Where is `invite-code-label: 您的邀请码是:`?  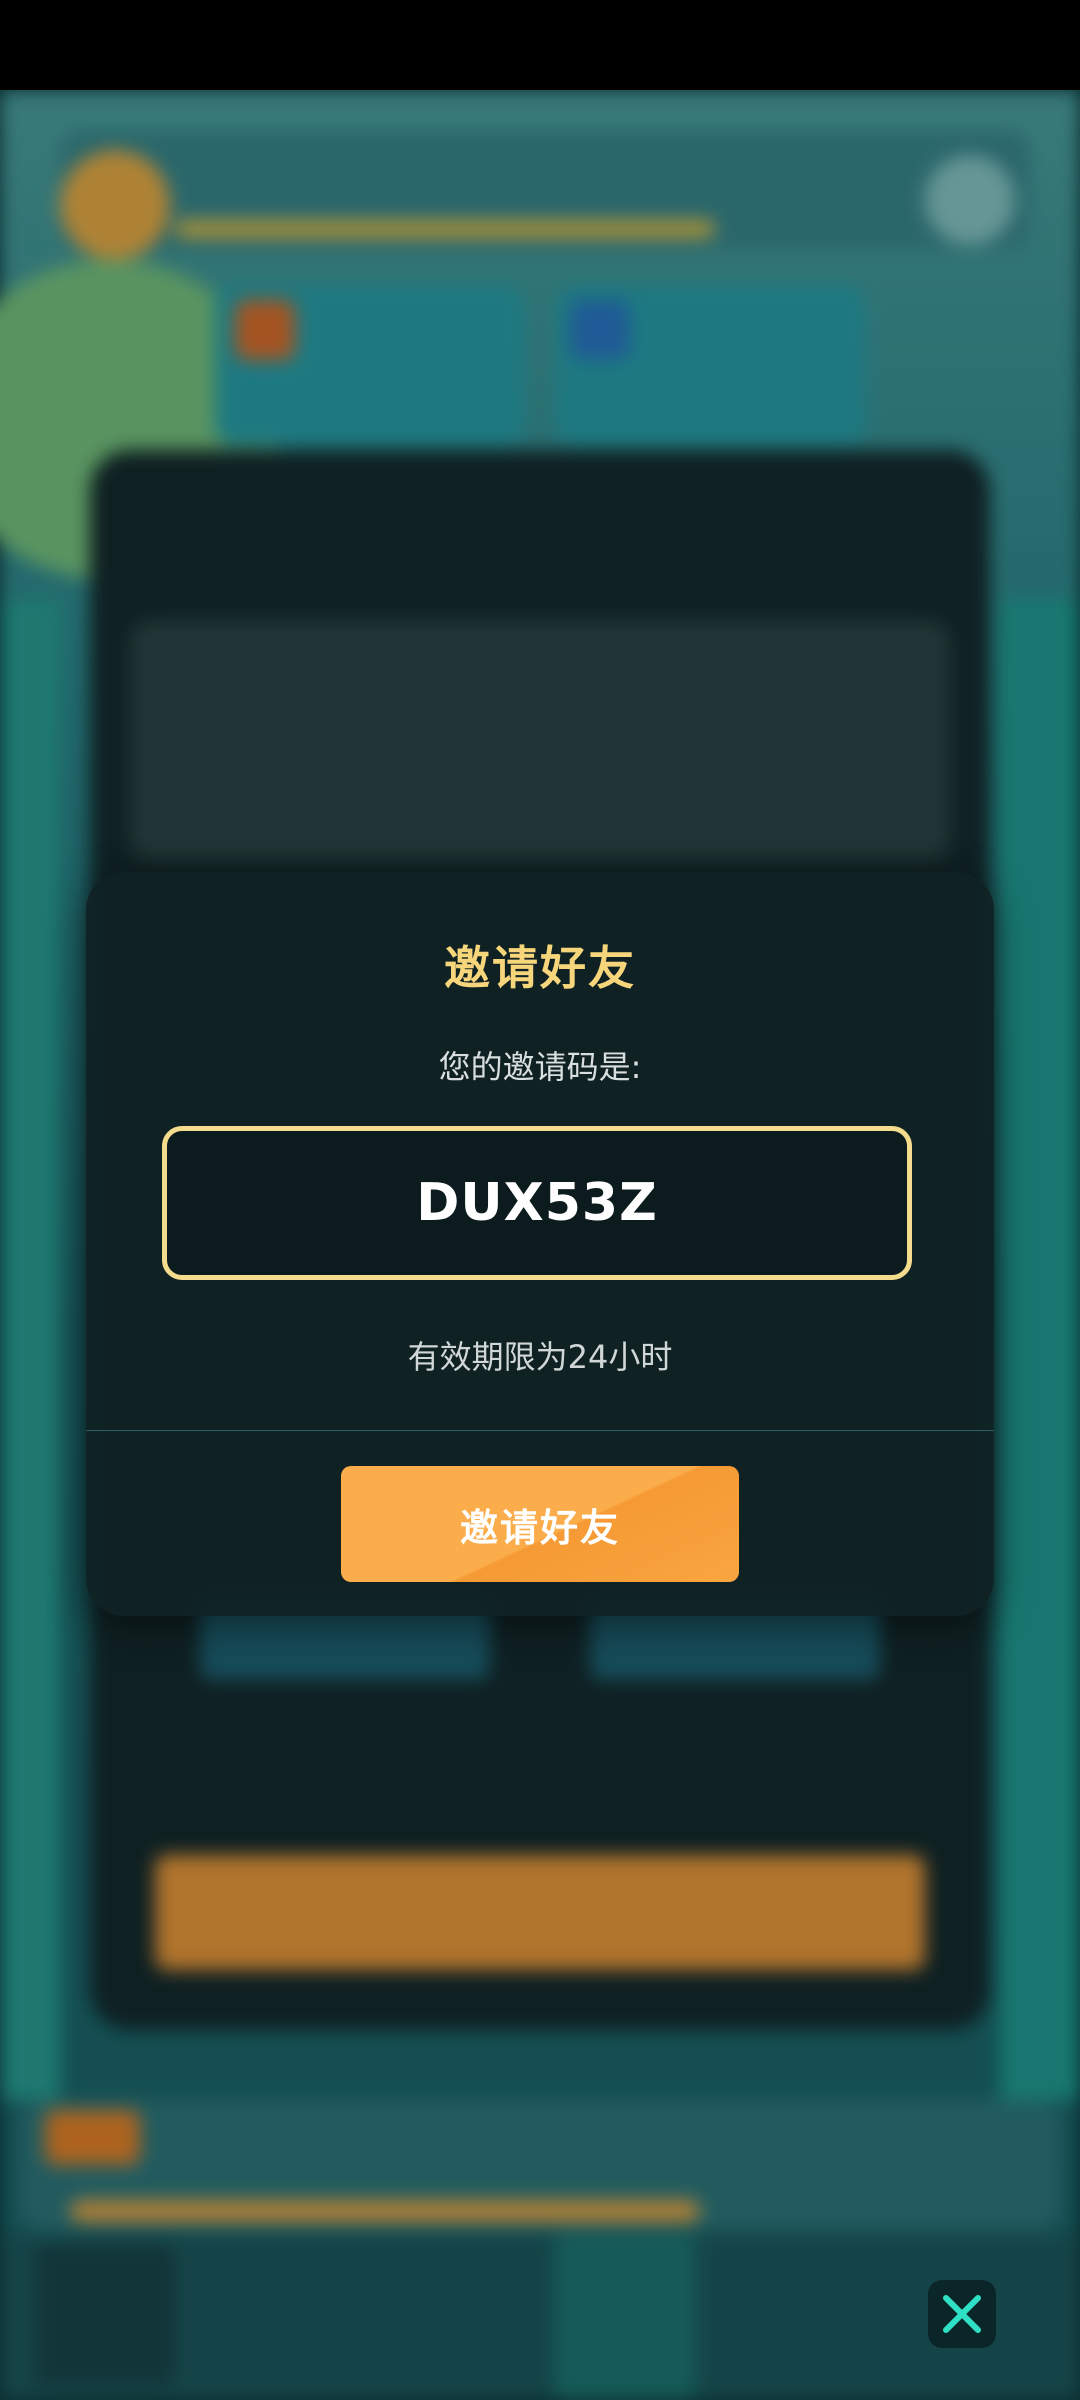 invite-code-label: 您的邀请码是: is located at coordinates (540, 1067).